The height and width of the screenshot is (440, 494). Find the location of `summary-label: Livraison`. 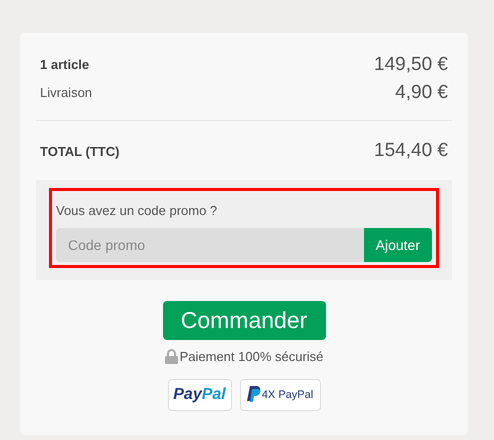

summary-label: Livraison is located at coordinates (66, 93).